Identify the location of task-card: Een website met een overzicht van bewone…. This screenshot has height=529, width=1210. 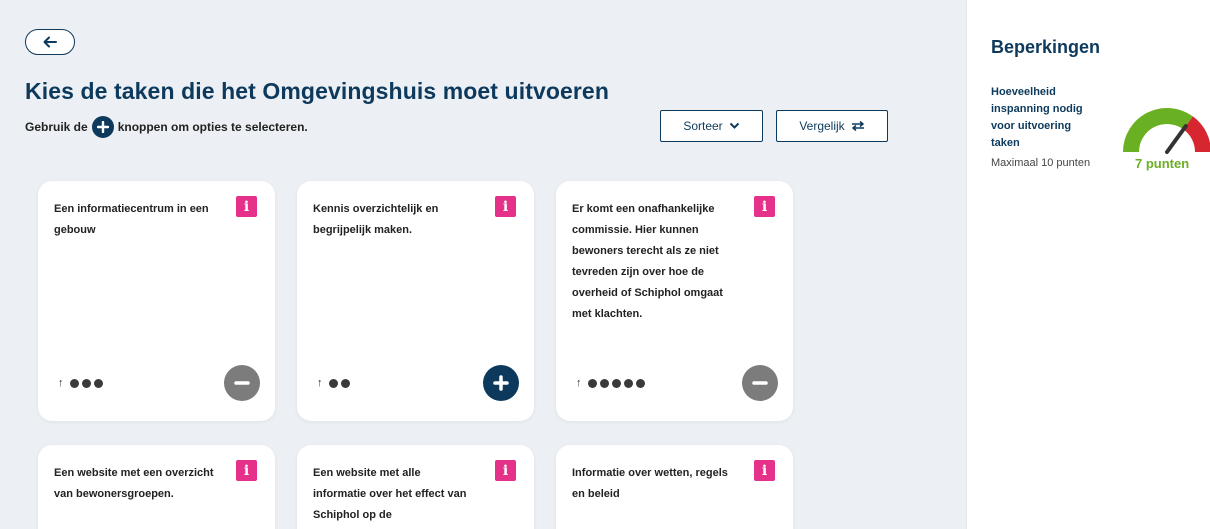
(156, 487).